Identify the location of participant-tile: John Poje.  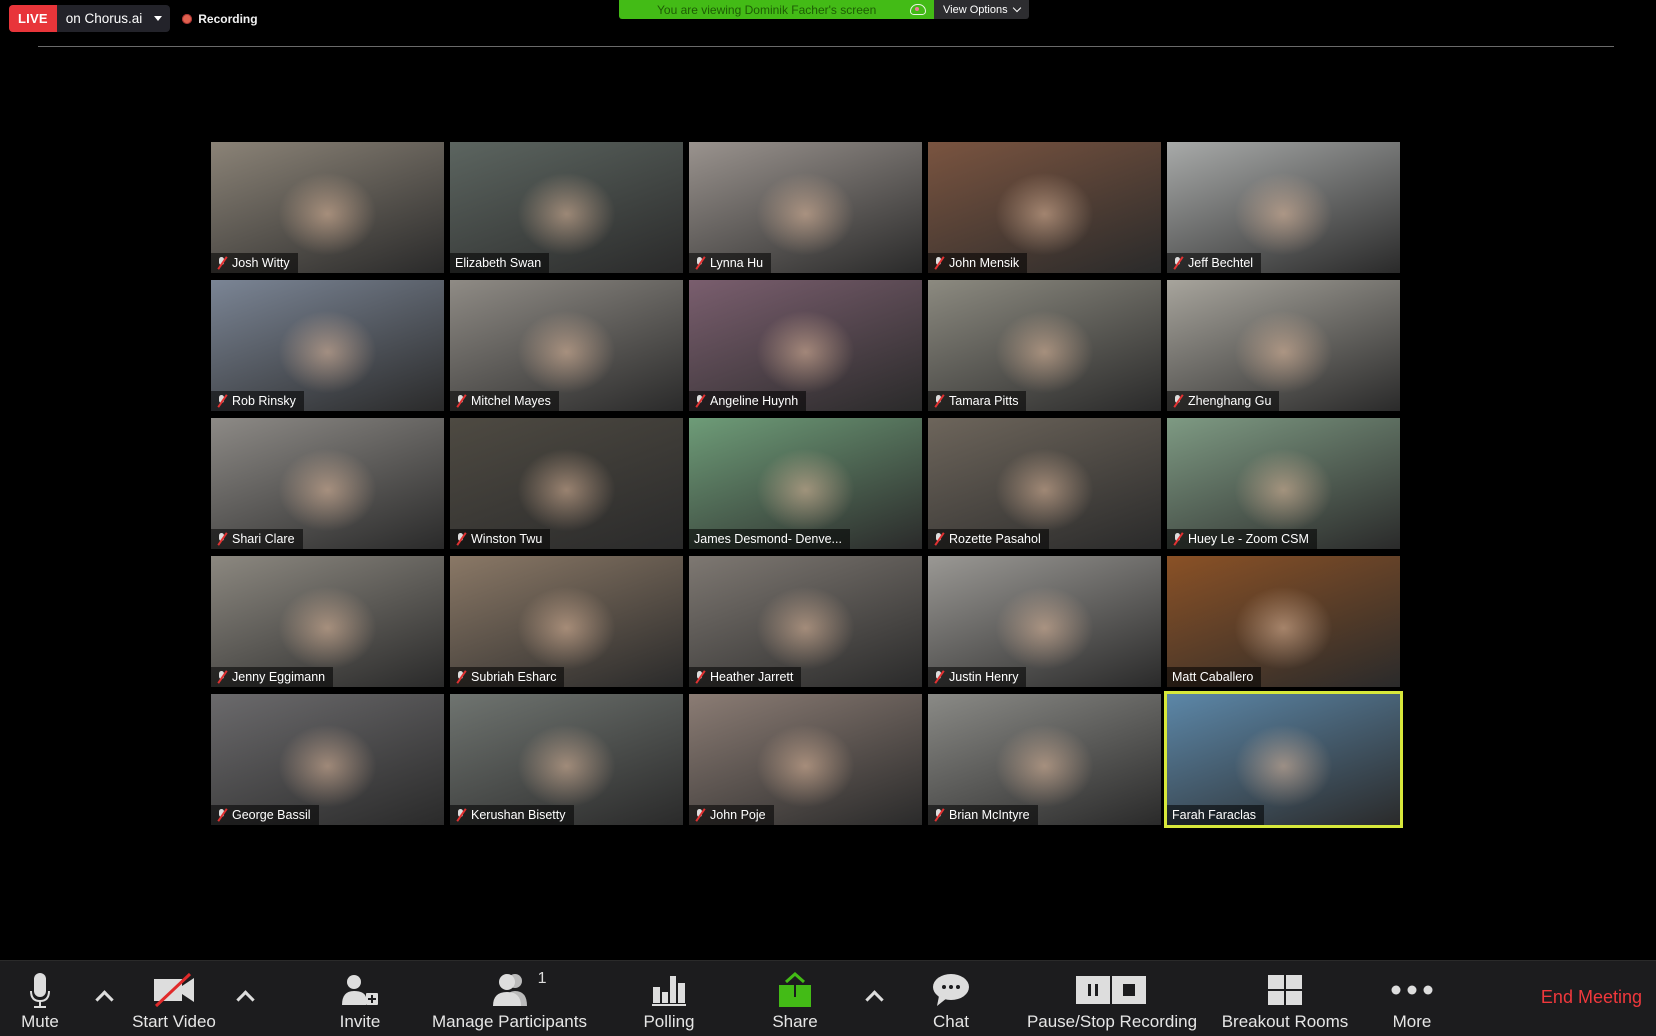
(805, 759).